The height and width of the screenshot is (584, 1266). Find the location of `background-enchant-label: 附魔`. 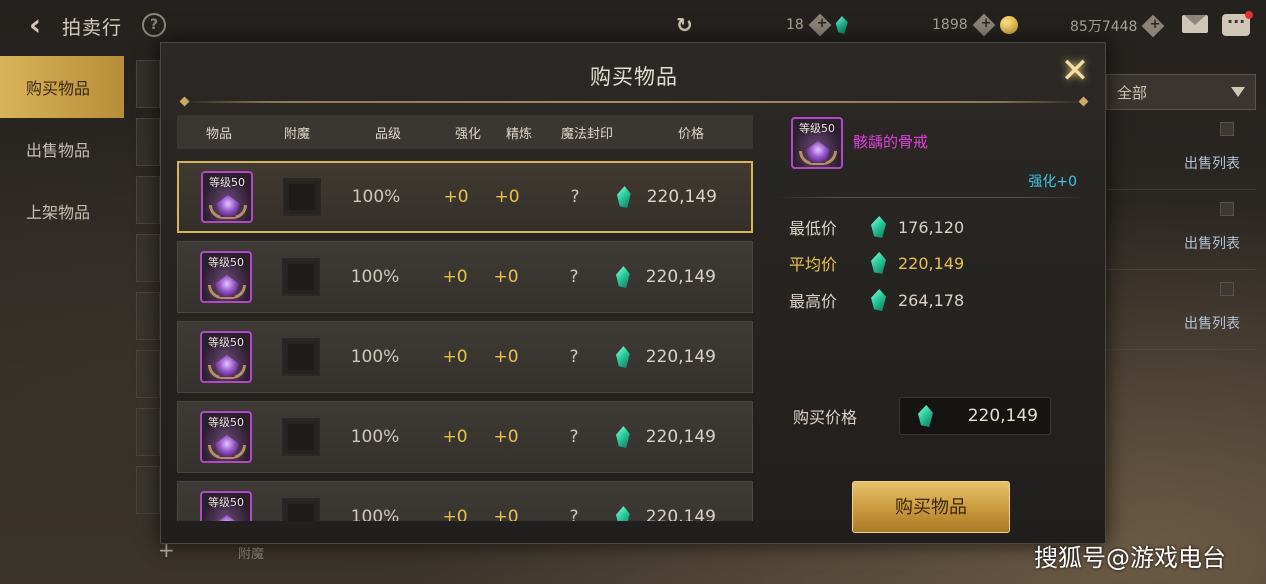

background-enchant-label: 附魔 is located at coordinates (251, 554).